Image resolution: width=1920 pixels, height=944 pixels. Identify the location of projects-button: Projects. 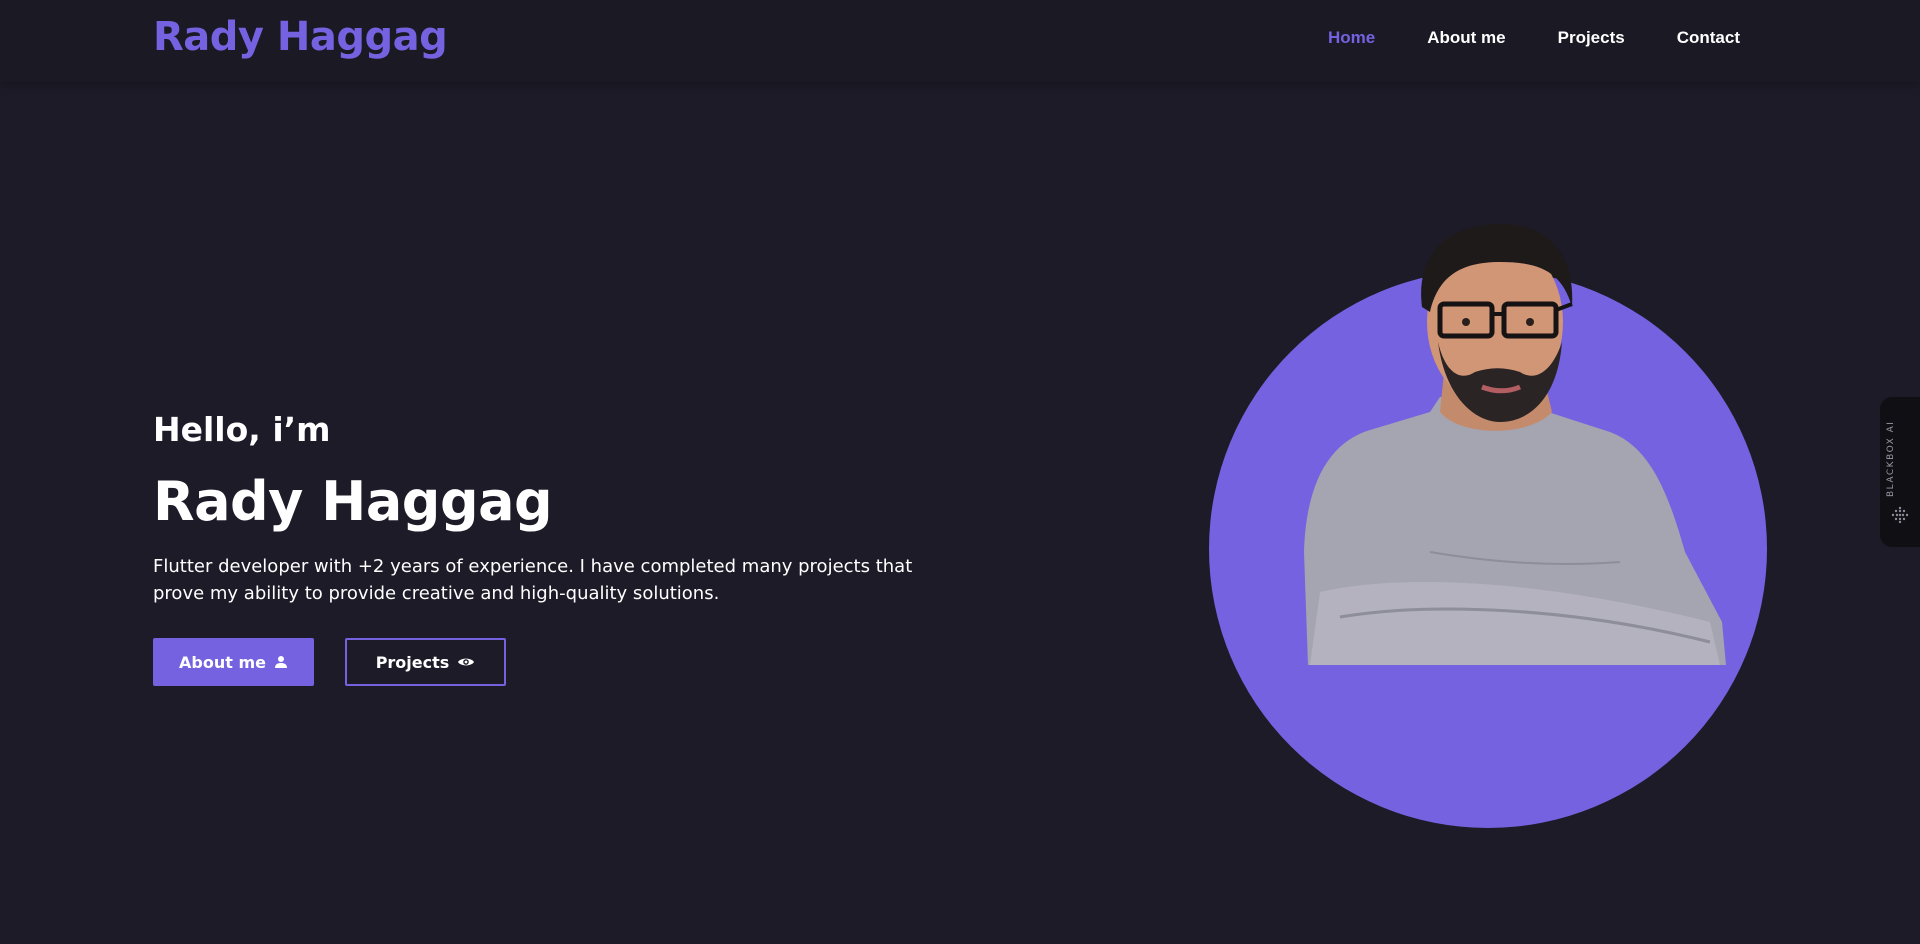
(425, 662).